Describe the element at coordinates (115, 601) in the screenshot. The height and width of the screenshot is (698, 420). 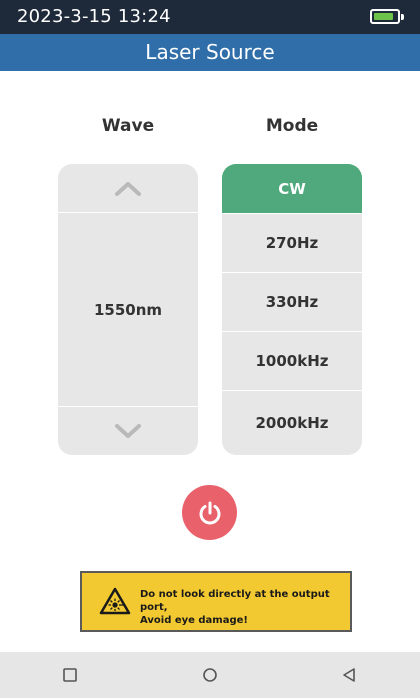
I see `laser-warning-icon` at that location.